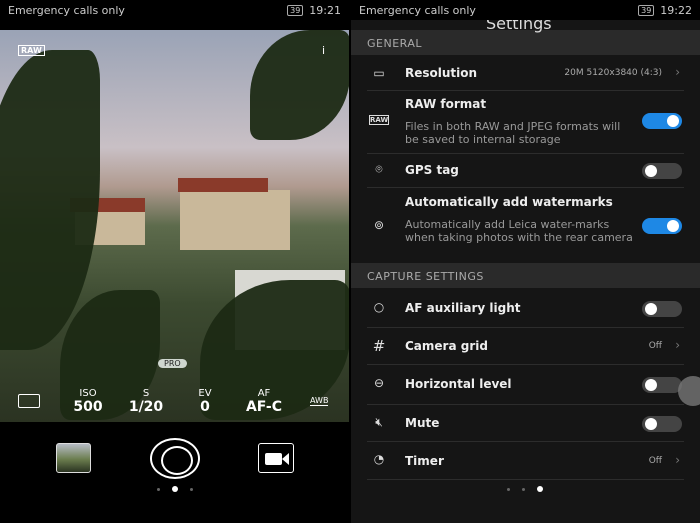  I want to click on ev-label: EV, so click(205, 393).